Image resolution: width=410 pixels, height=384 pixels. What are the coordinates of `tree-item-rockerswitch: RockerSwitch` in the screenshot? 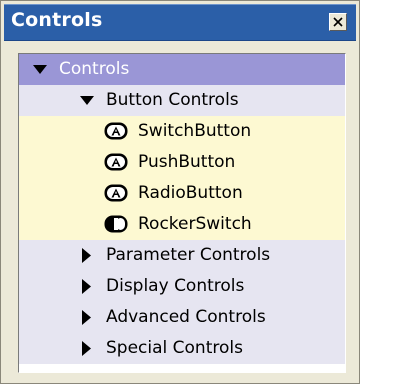 It's located at (182, 224).